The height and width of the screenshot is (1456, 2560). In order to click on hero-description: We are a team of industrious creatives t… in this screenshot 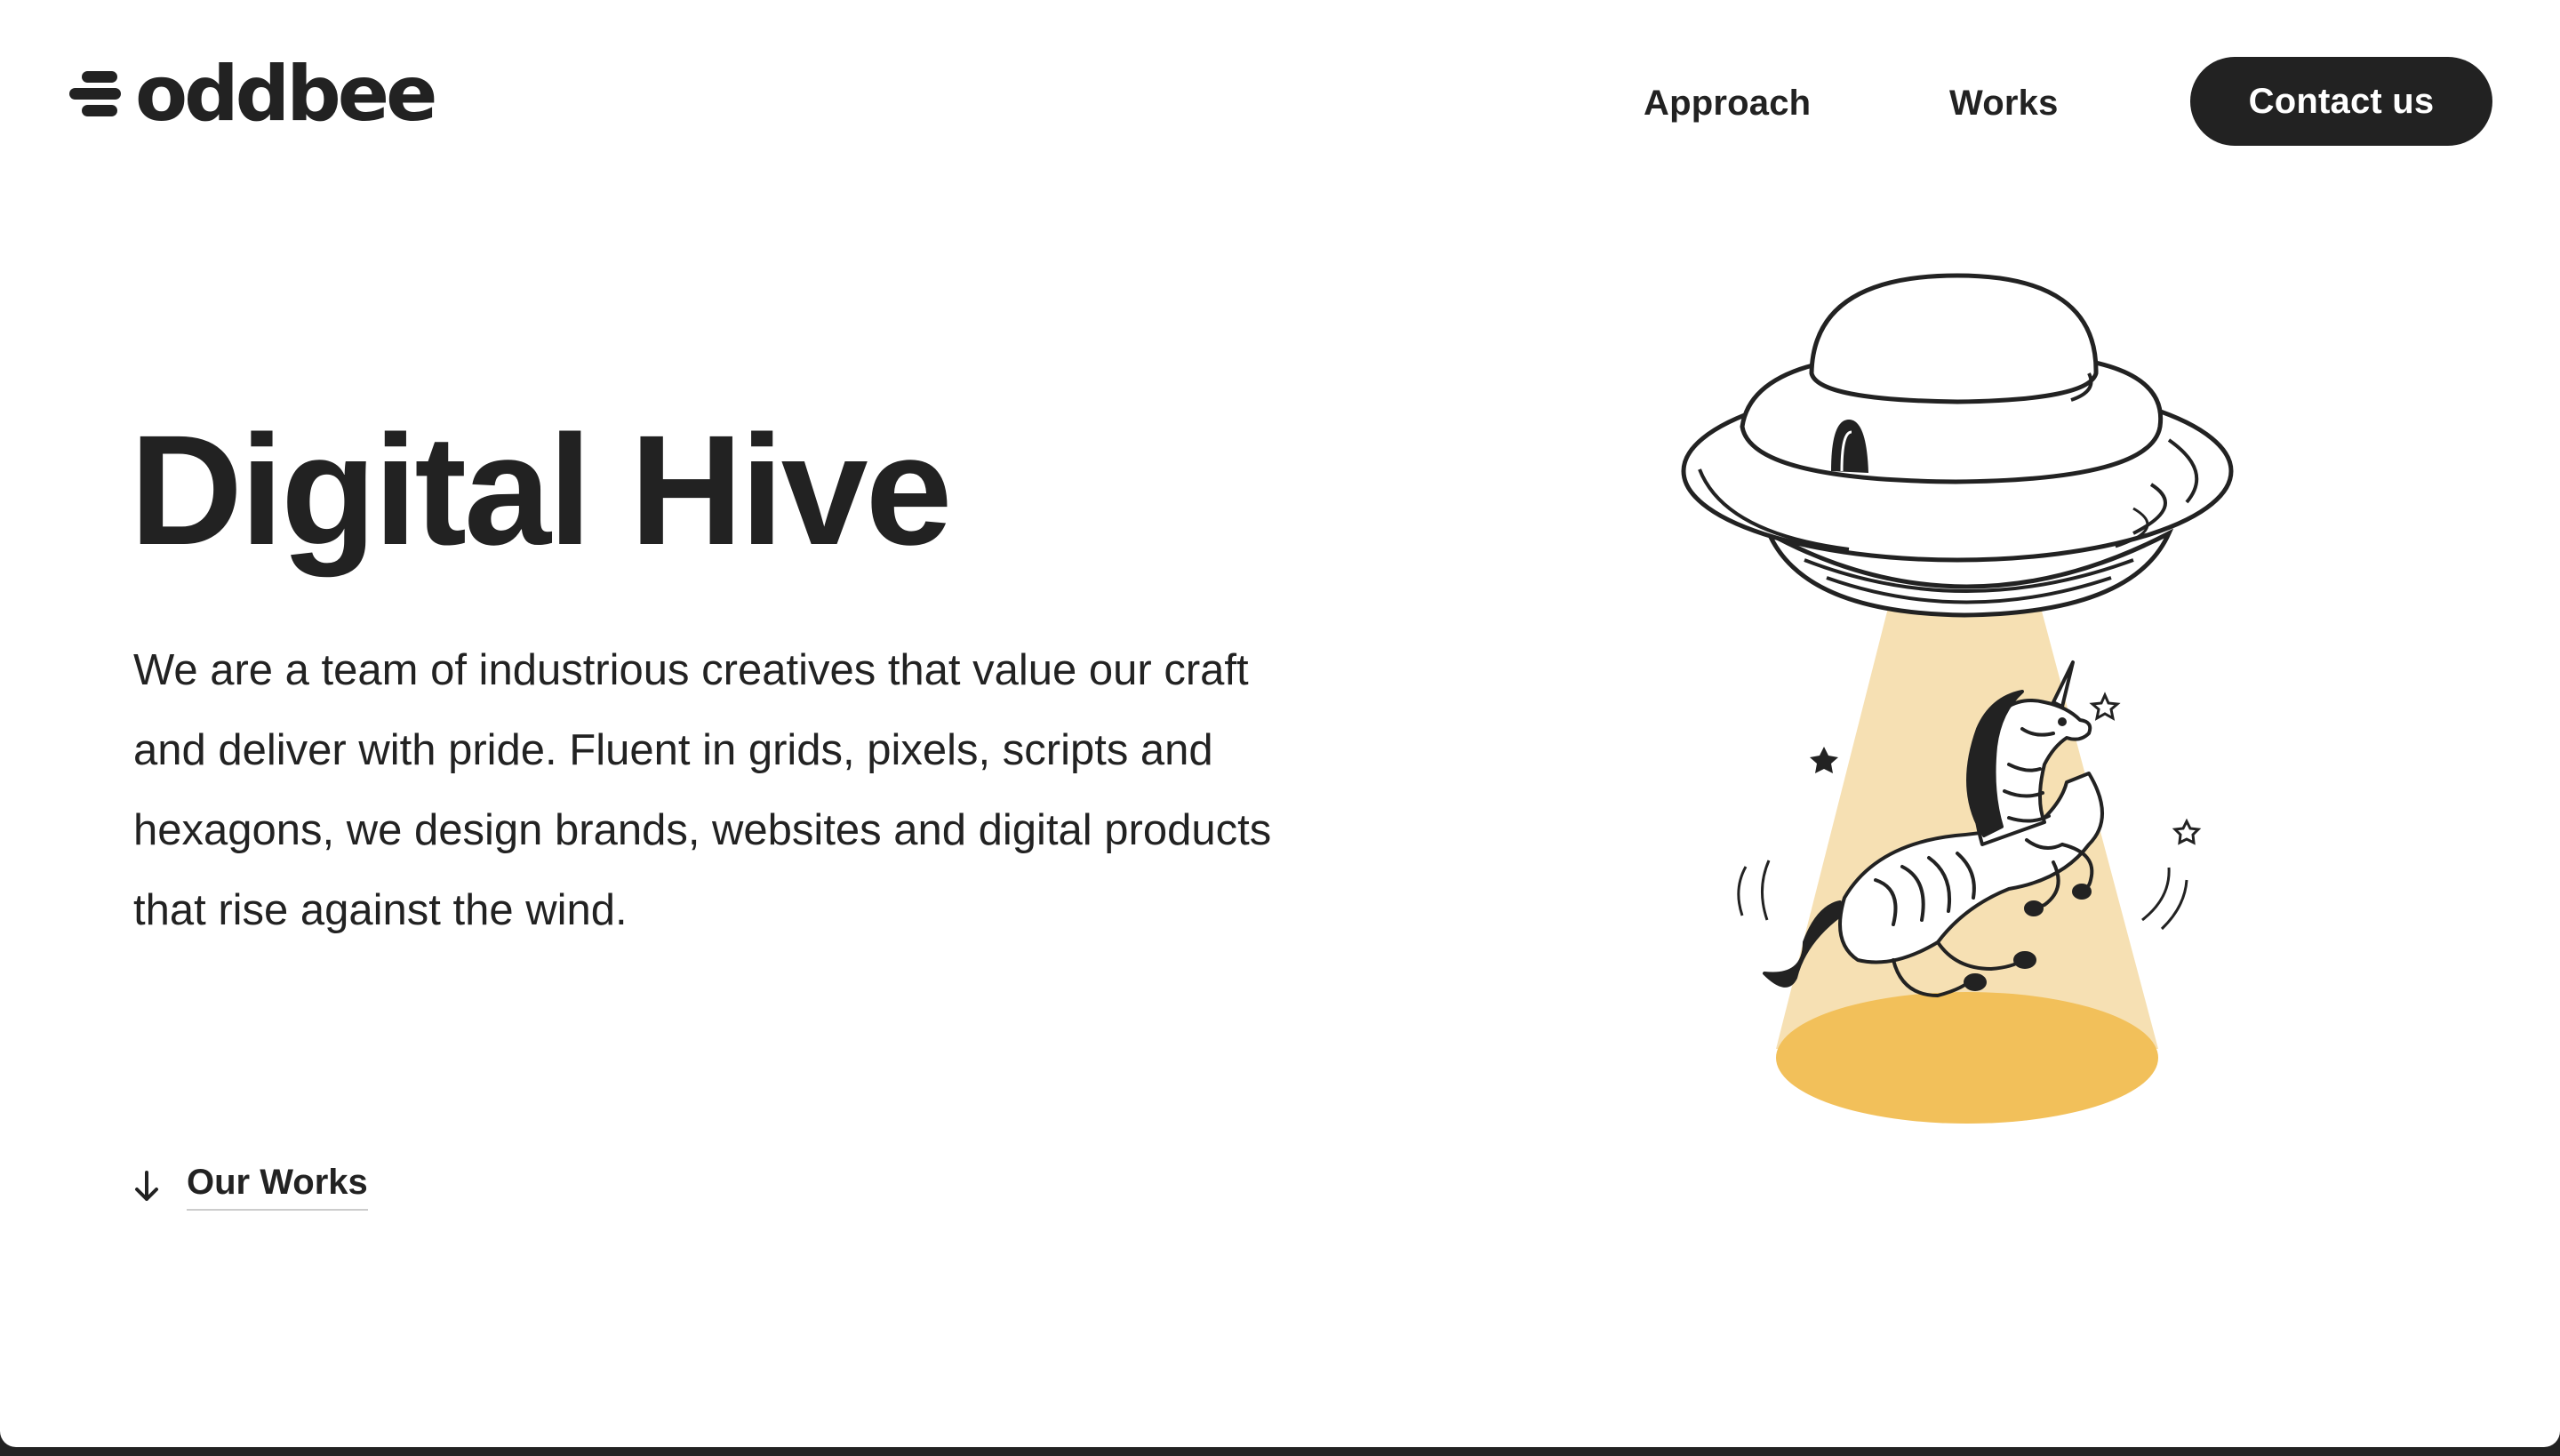, I will do `click(702, 790)`.